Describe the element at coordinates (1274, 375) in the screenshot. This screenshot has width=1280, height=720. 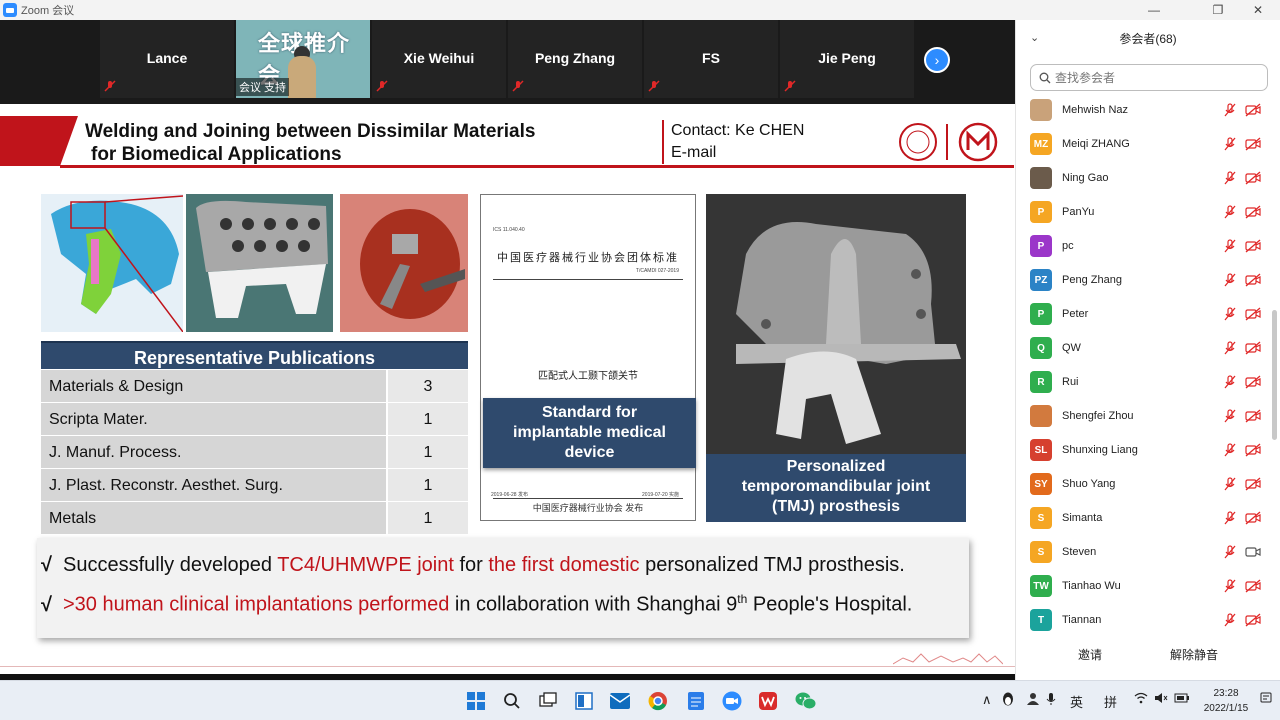
I see `scrollbar` at that location.